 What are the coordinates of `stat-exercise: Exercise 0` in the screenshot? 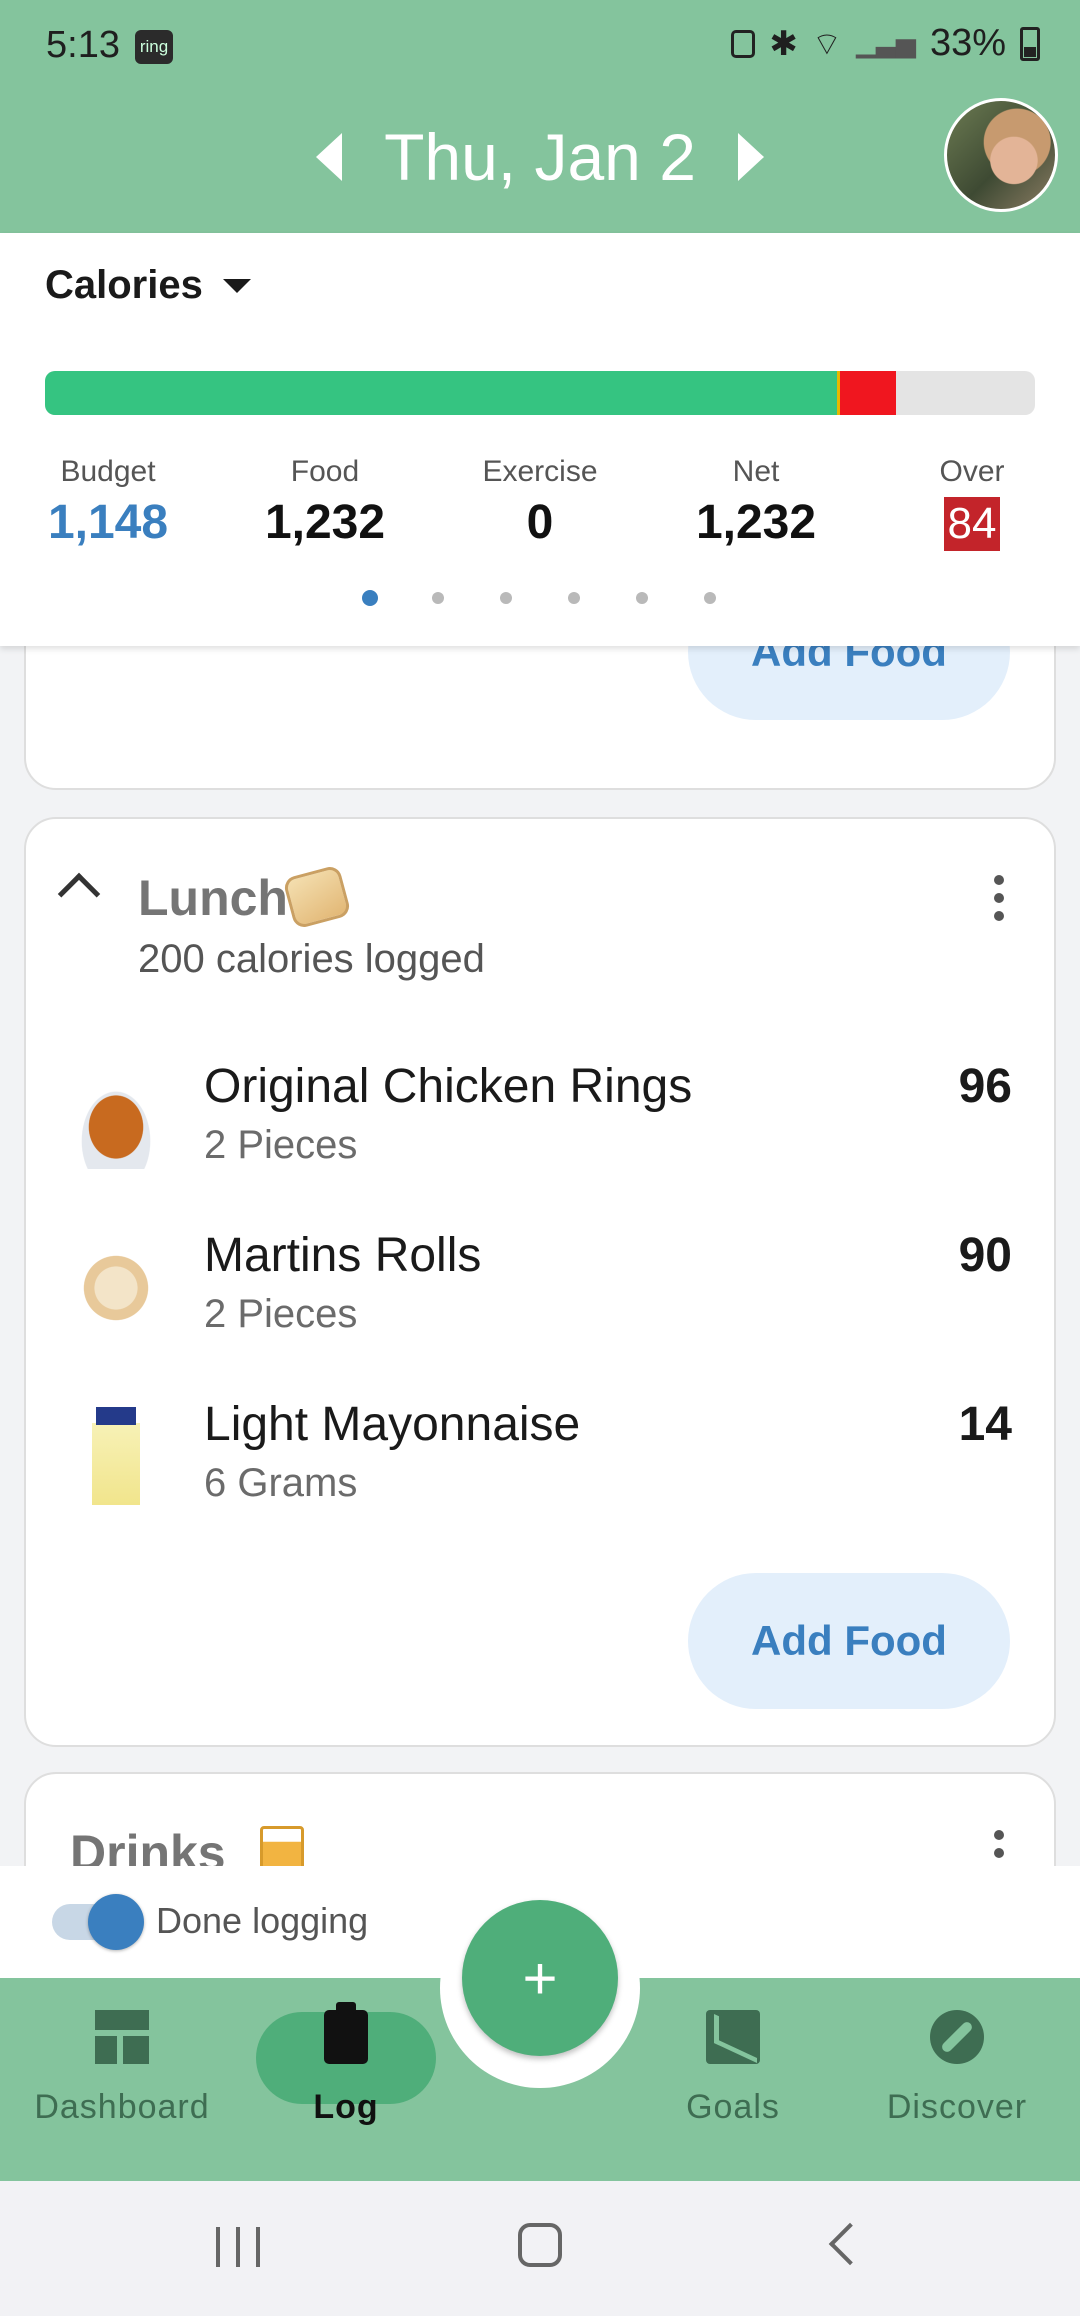 It's located at (540, 502).